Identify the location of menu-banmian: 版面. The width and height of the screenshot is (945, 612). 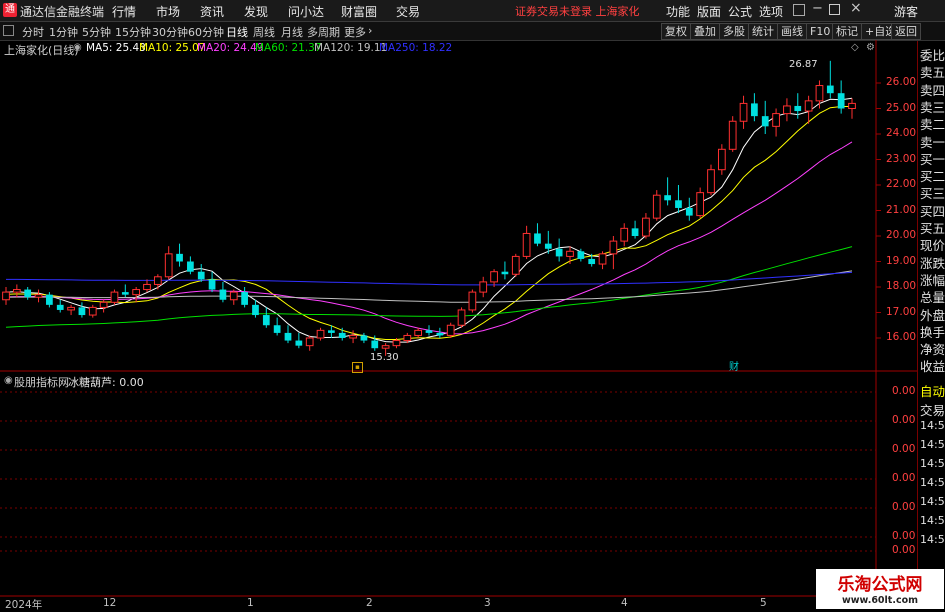
(709, 11).